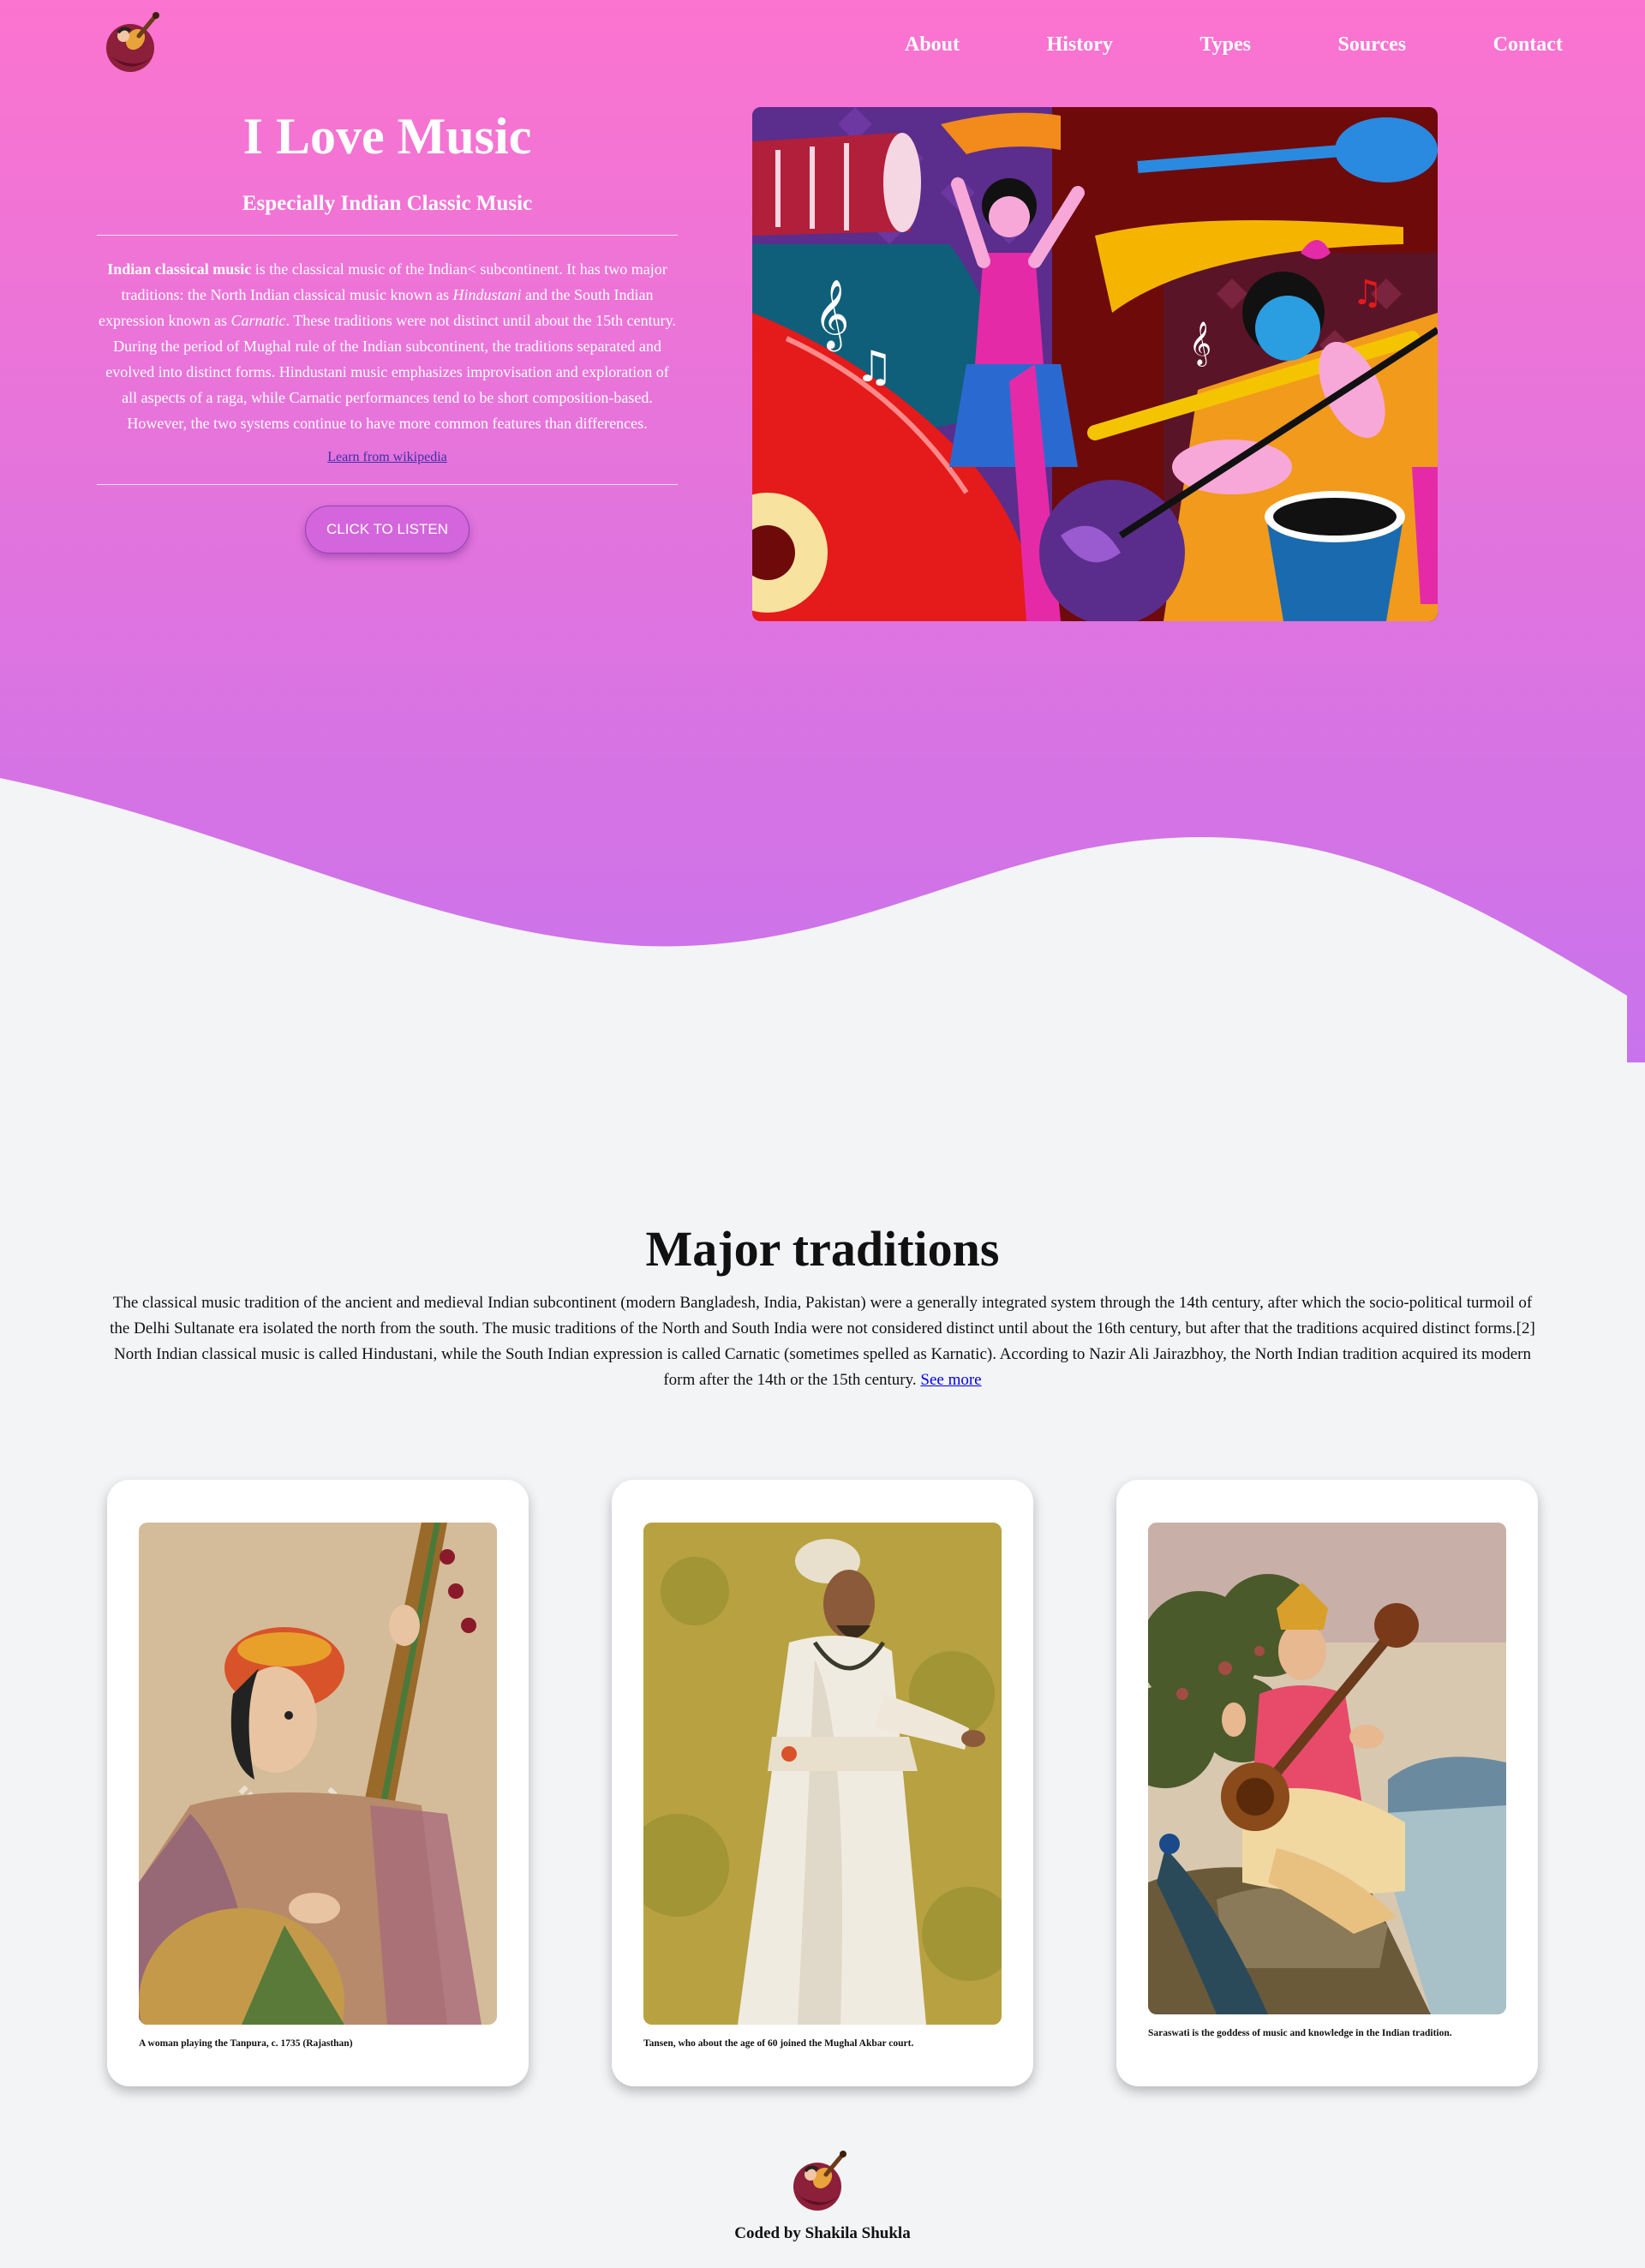  I want to click on music-illustration: 𝄞 ♫ 𝄞 ♫, so click(1095, 364).